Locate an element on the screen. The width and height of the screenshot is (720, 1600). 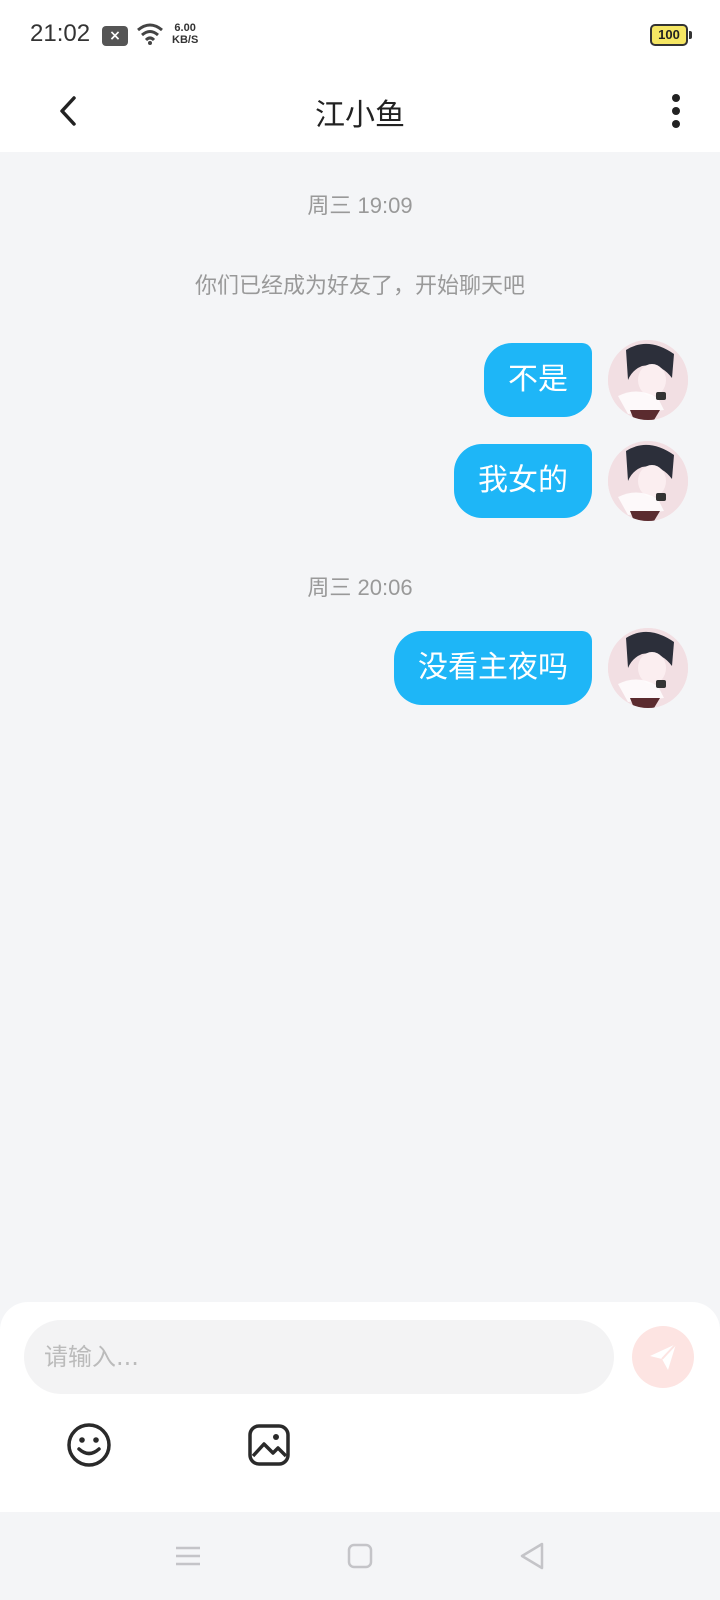
message-bubble: 我女的 is located at coordinates (523, 481).